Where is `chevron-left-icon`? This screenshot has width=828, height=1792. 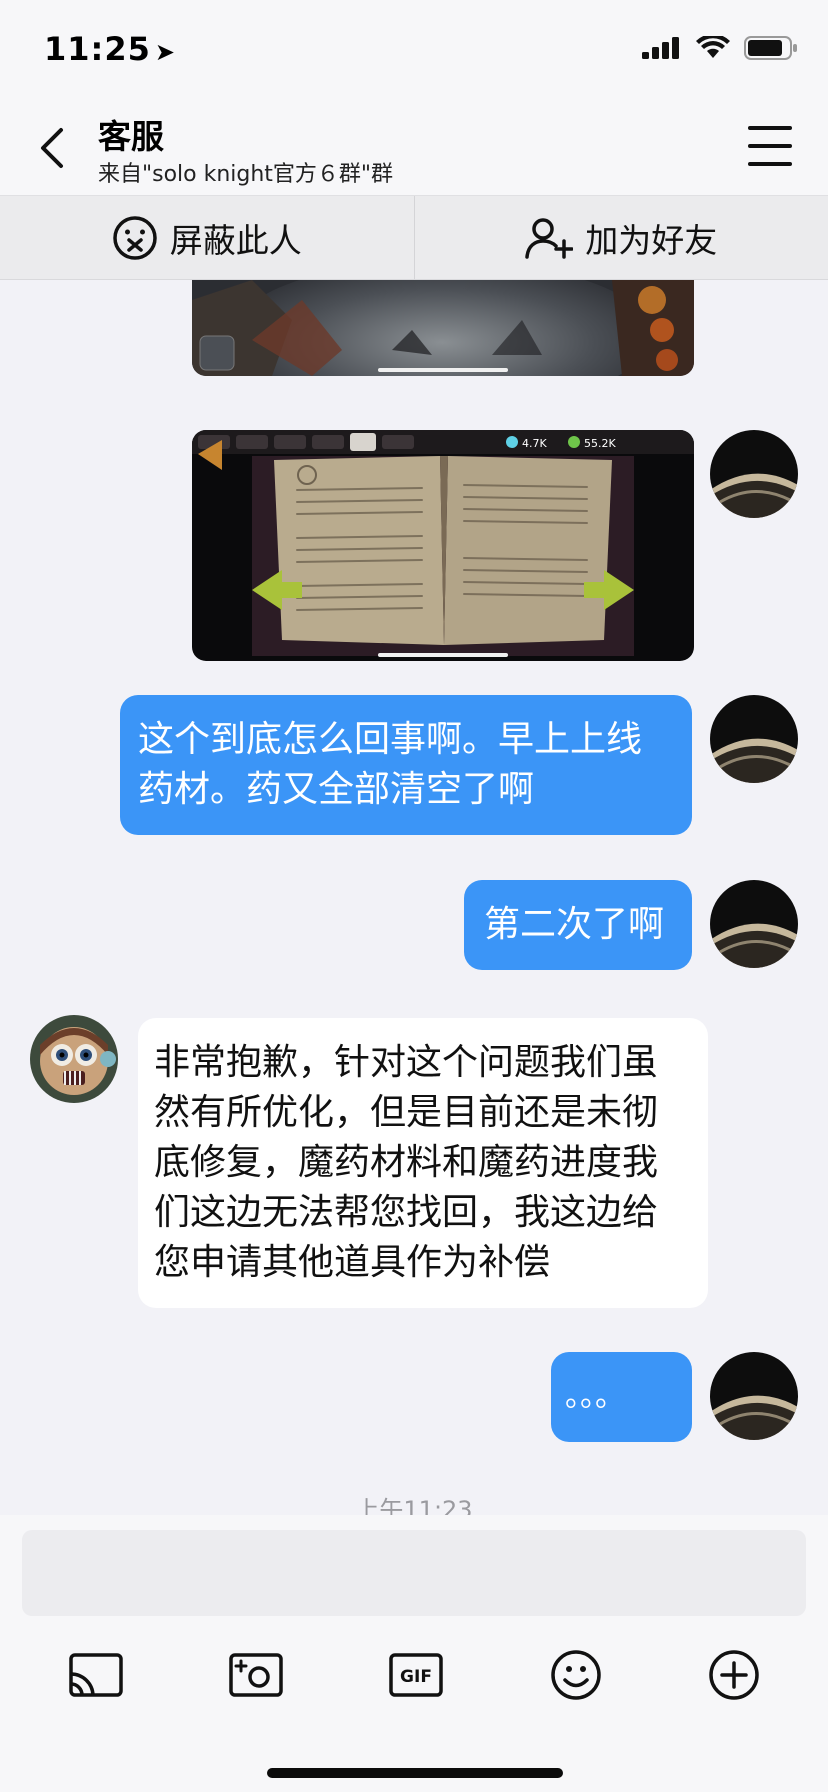 chevron-left-icon is located at coordinates (52, 148).